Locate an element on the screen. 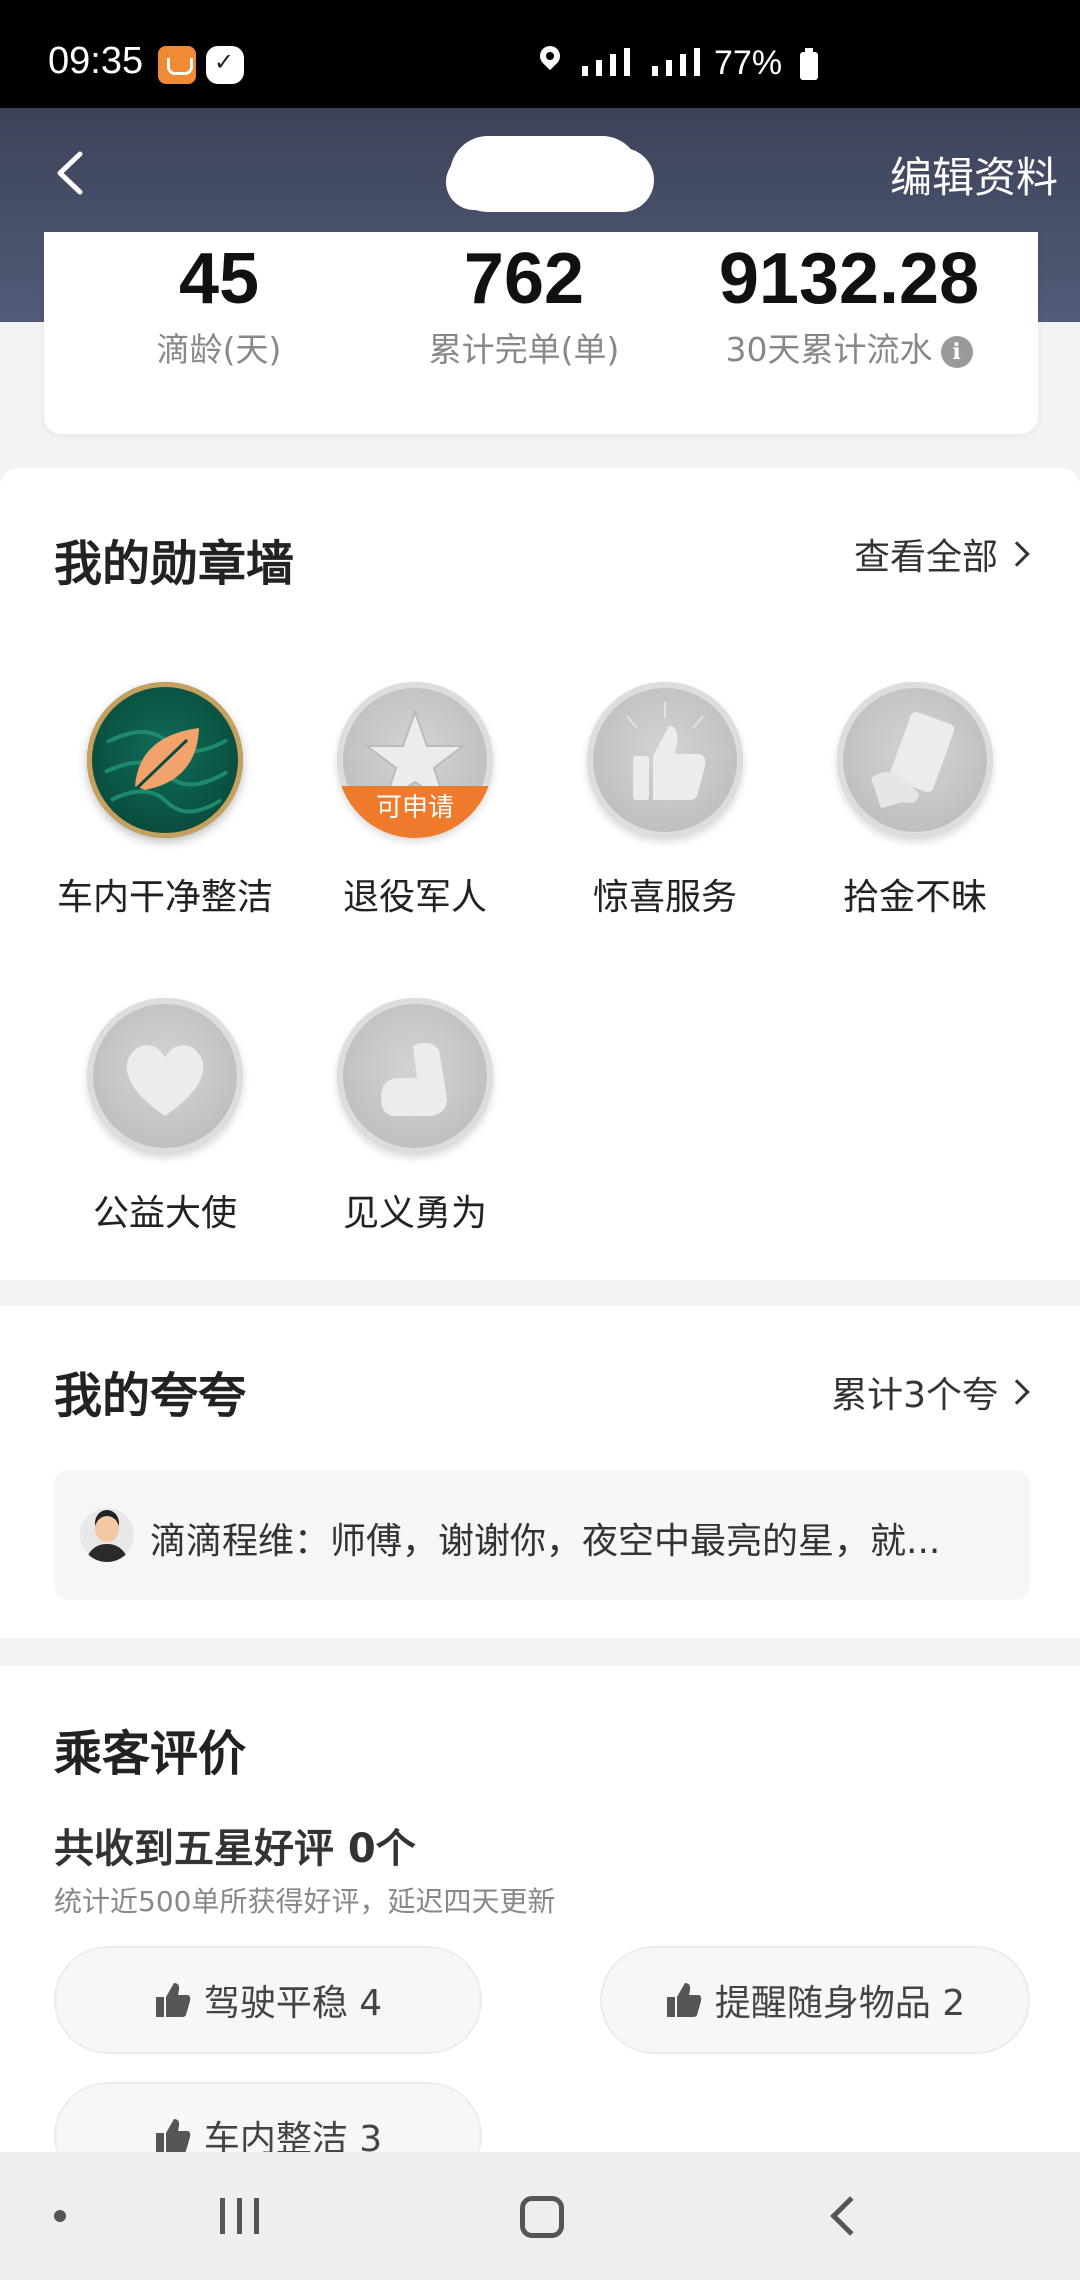  stat-label: 滴龄(天) is located at coordinates (219, 350).